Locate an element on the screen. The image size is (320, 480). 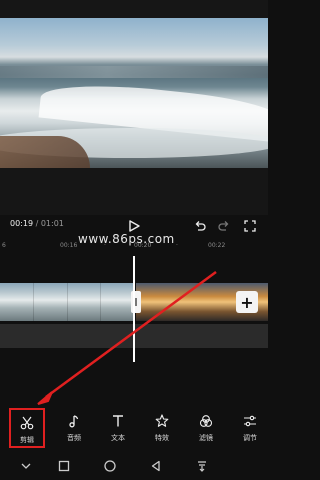
tool-edit: 剪辑 is located at coordinates (27, 428).